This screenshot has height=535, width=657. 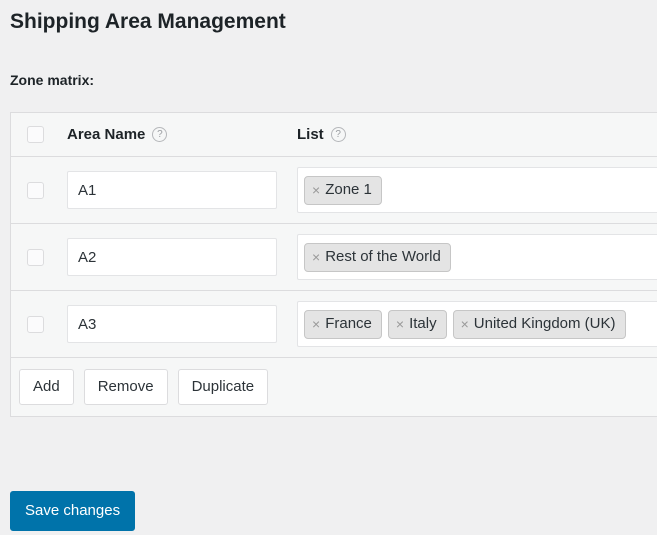 What do you see at coordinates (52, 80) in the screenshot?
I see `zone-matrix-label: Zone matrix:` at bounding box center [52, 80].